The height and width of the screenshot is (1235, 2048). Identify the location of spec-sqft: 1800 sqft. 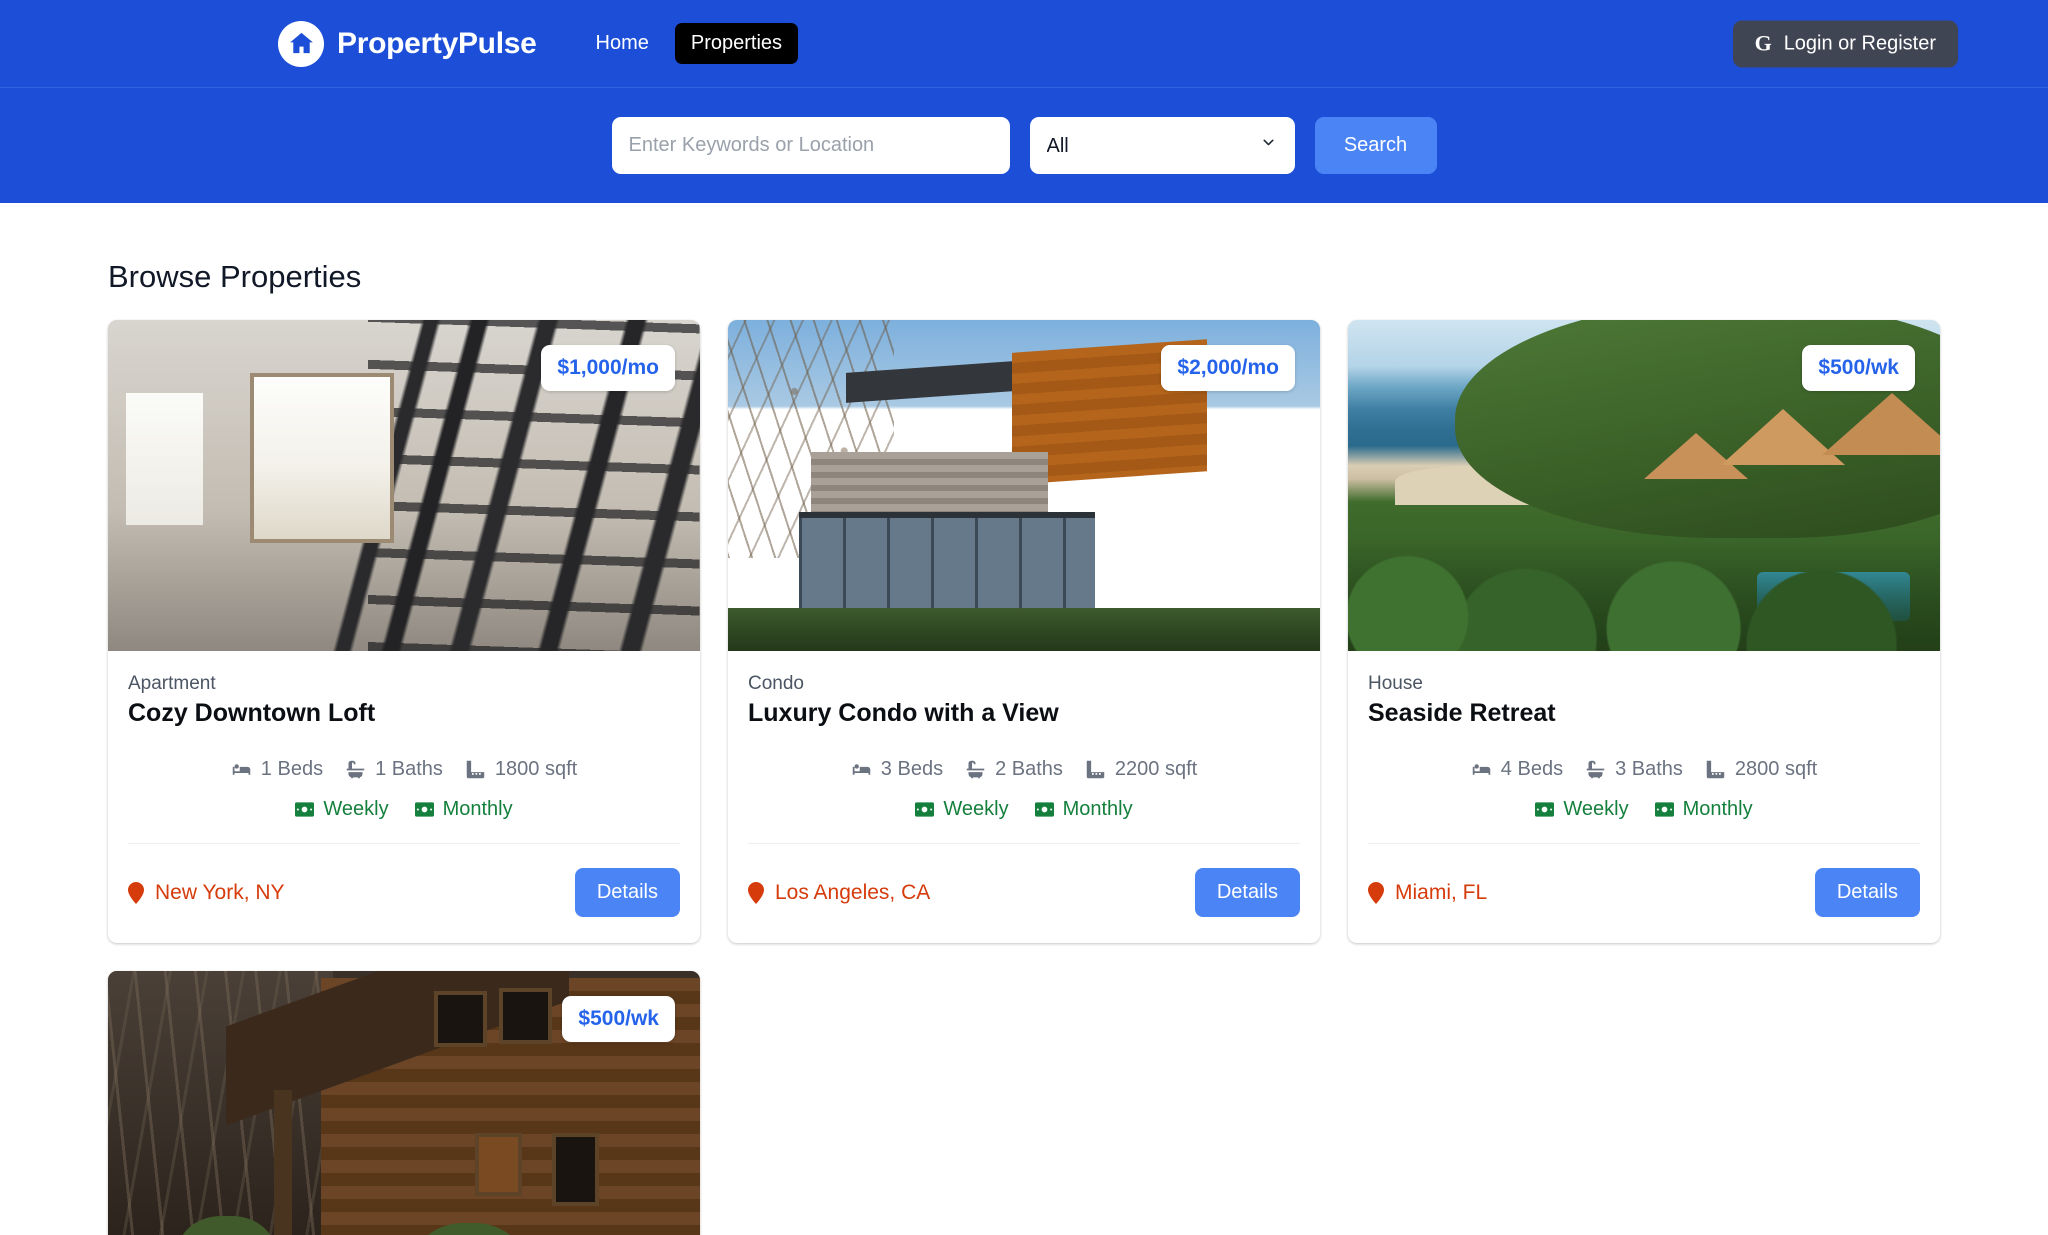
(521, 769).